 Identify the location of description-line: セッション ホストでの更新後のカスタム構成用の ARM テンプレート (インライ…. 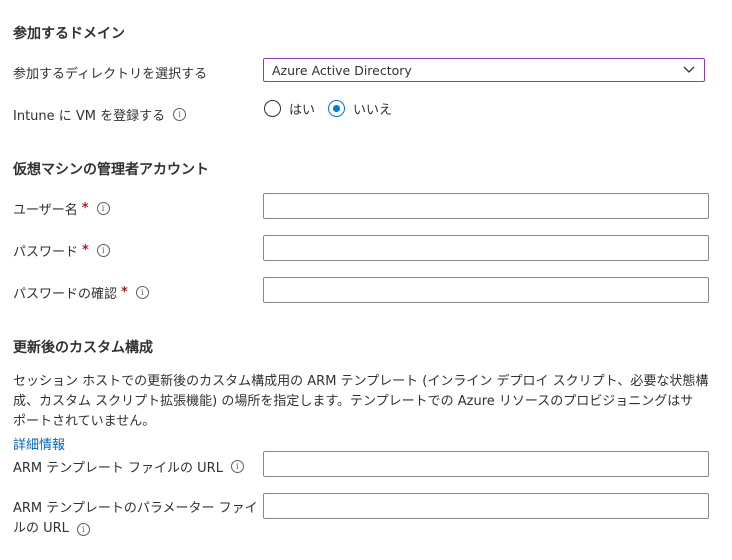
(361, 381).